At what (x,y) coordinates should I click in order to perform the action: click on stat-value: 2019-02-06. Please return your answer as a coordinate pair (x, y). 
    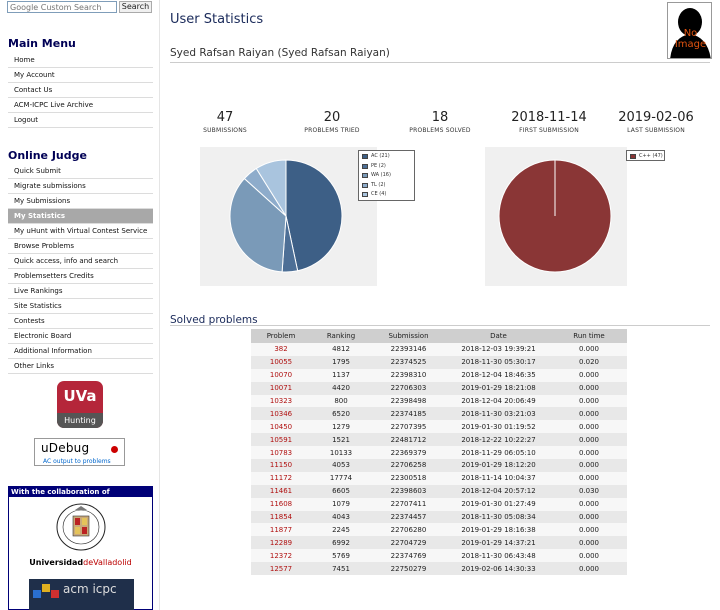
    Looking at the image, I should click on (656, 117).